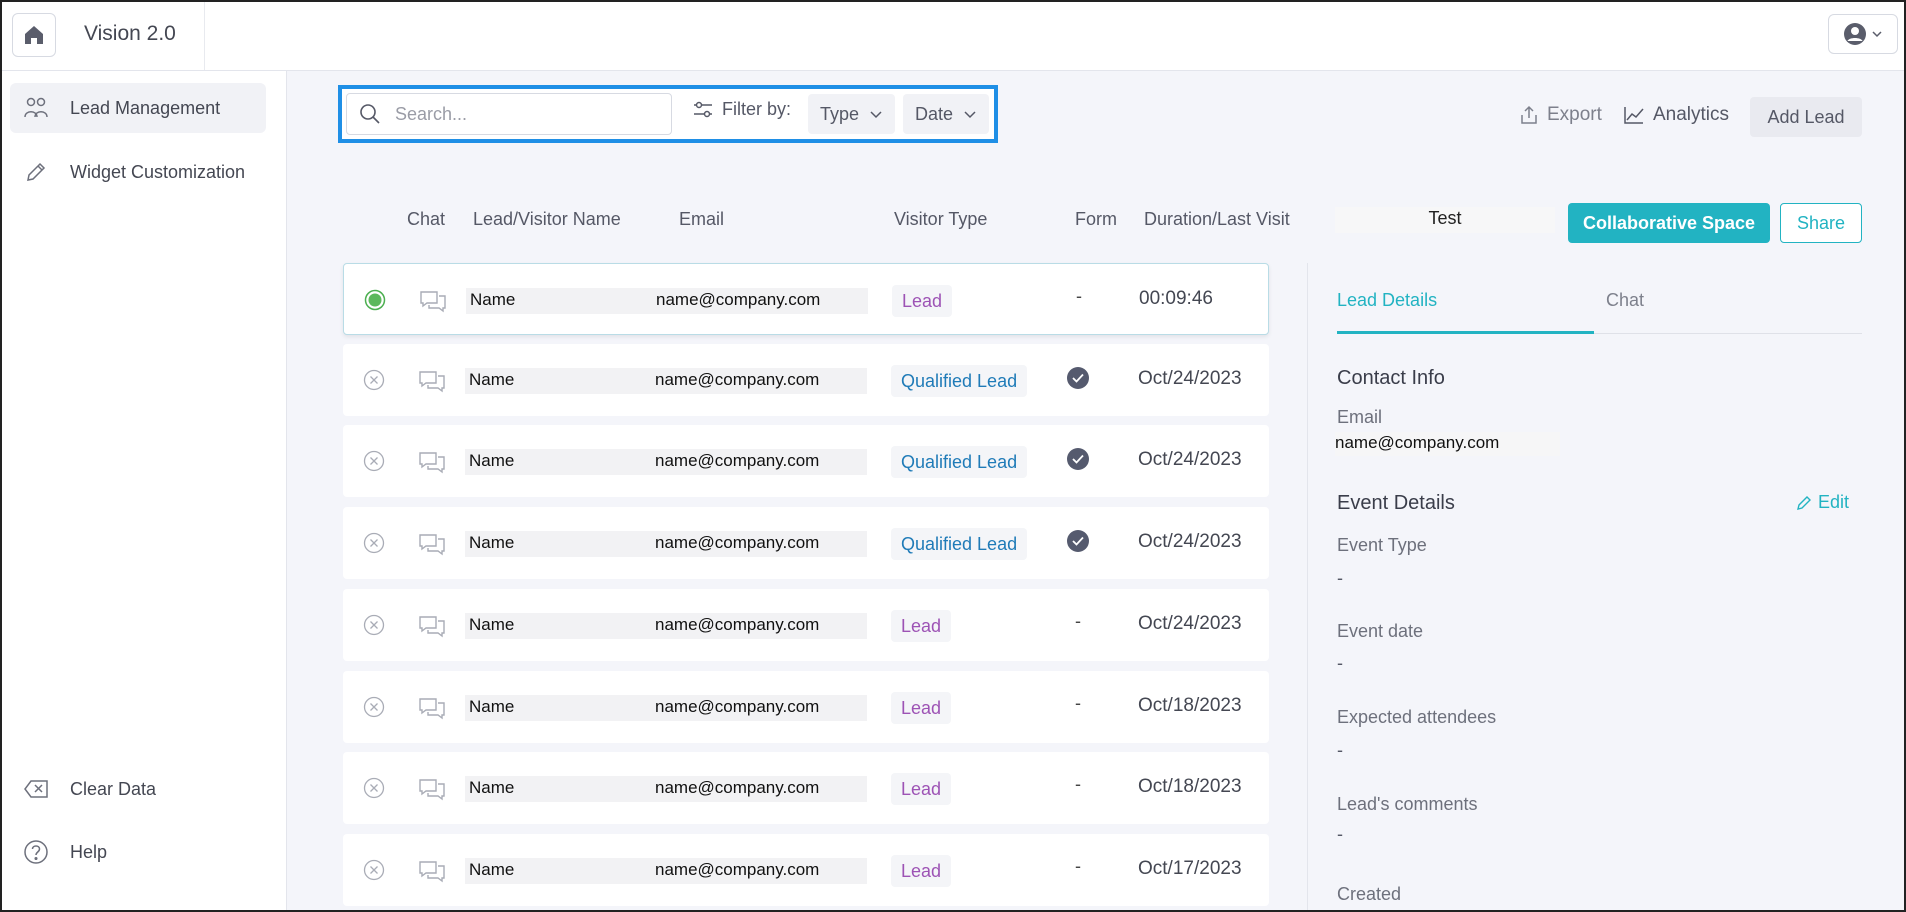 This screenshot has height=912, width=1906. What do you see at coordinates (370, 114) in the screenshot?
I see `search-icon` at bounding box center [370, 114].